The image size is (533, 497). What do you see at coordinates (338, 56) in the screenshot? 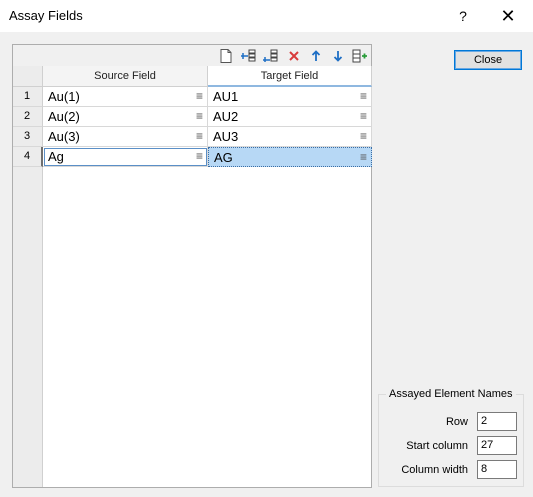
I see `move-down-icon` at bounding box center [338, 56].